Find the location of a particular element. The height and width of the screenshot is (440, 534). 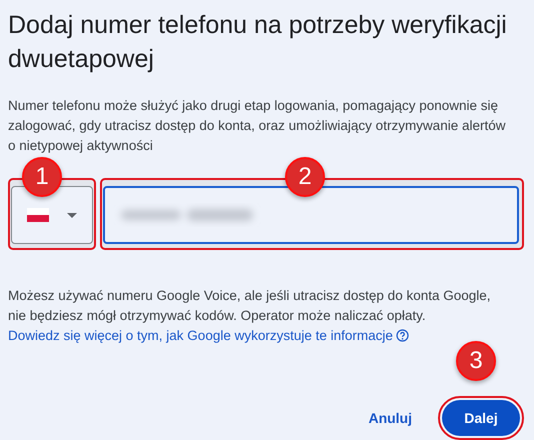

step-number-badge: 1 is located at coordinates (42, 177).